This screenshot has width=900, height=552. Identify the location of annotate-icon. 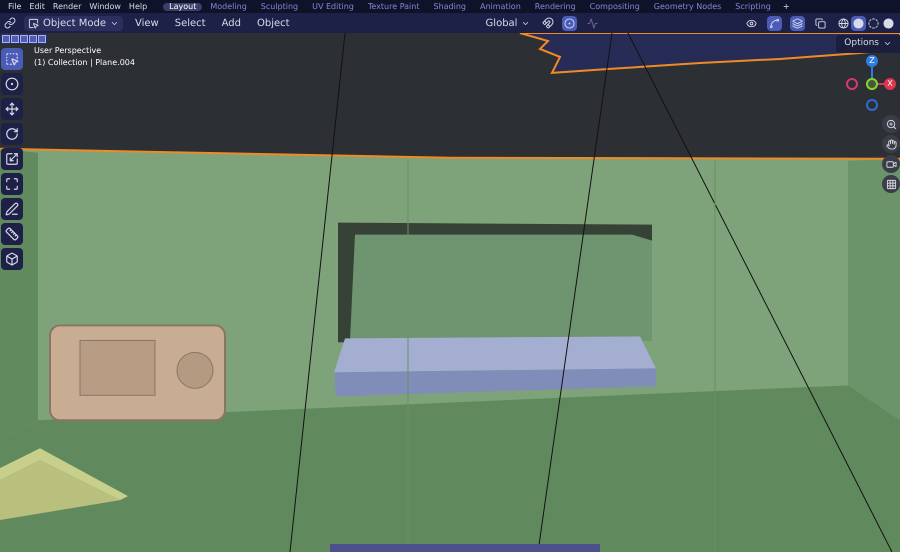
(12, 209).